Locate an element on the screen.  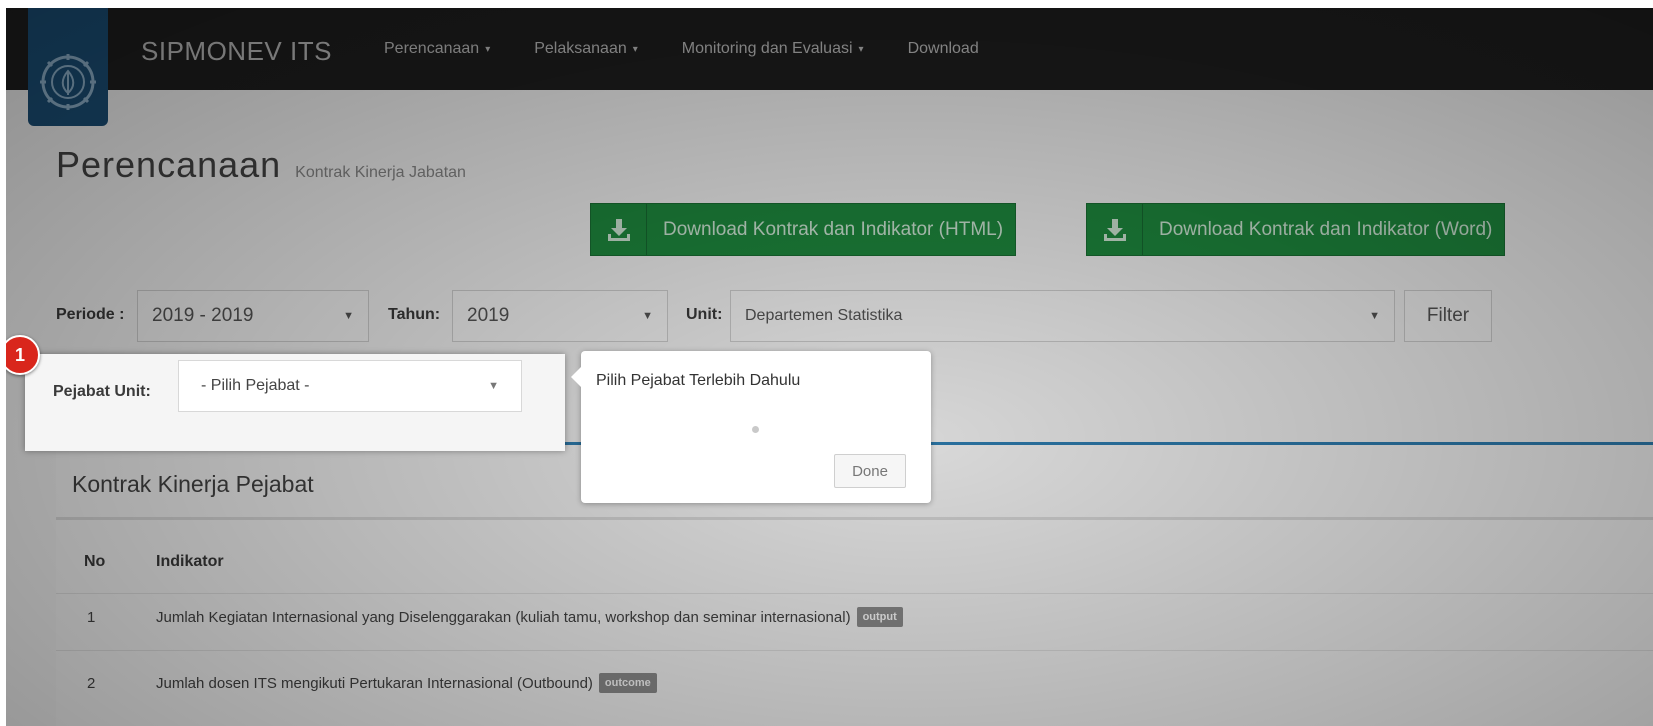
unit-select: Departemen Statistika ▼ is located at coordinates (1062, 316).